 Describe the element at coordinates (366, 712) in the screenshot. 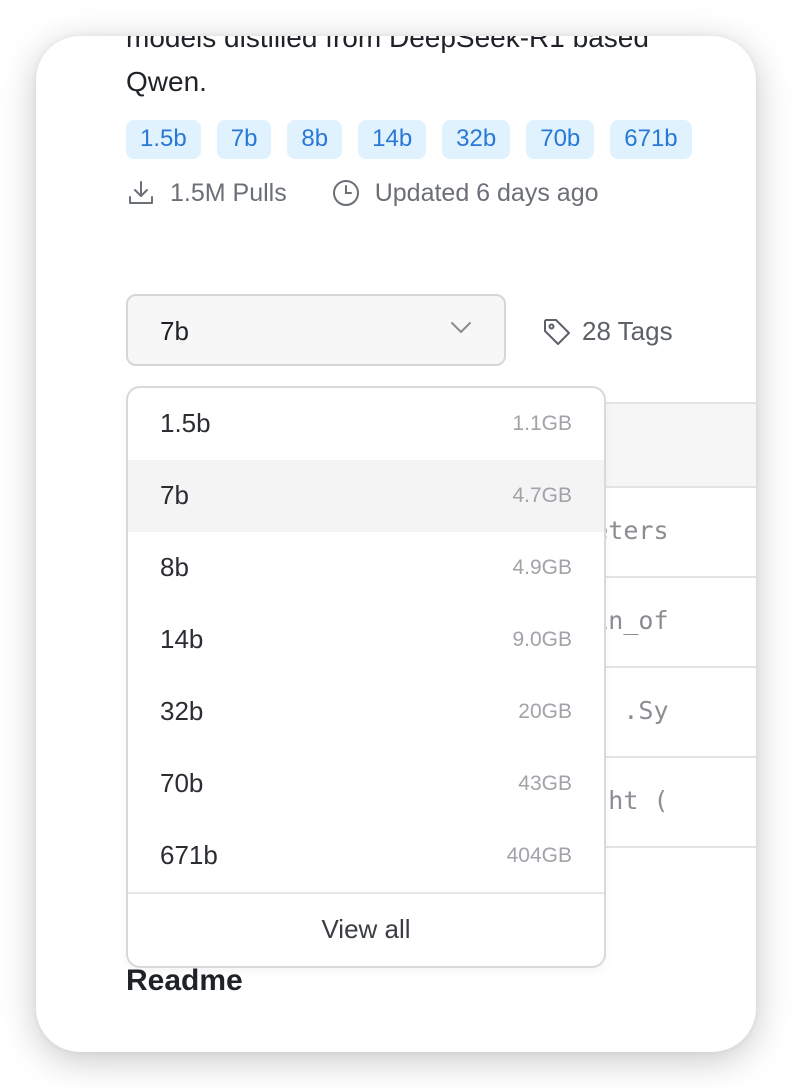

I see `dropdown-item-32b: 32b 20GB` at that location.